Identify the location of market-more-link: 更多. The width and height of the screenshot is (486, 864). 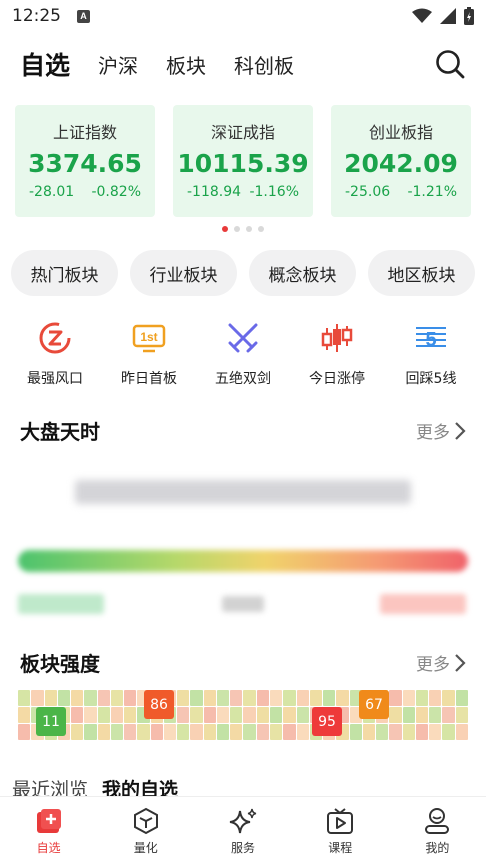
(441, 430).